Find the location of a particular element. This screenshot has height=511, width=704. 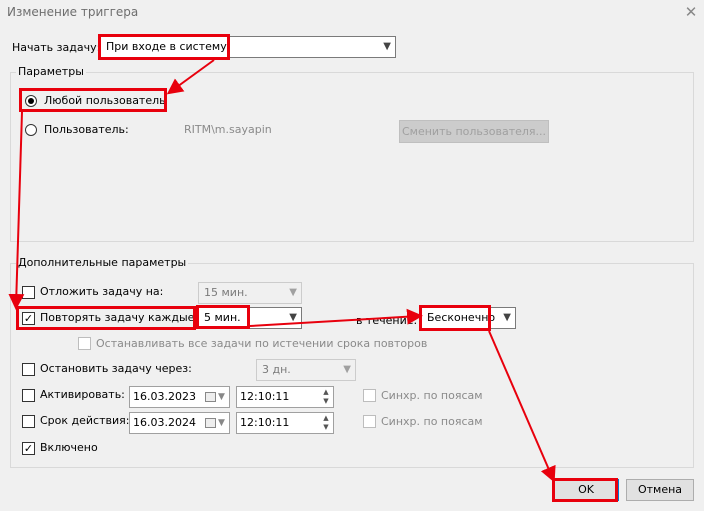

arrow-duration-to-ok is located at coordinates (522, 406).